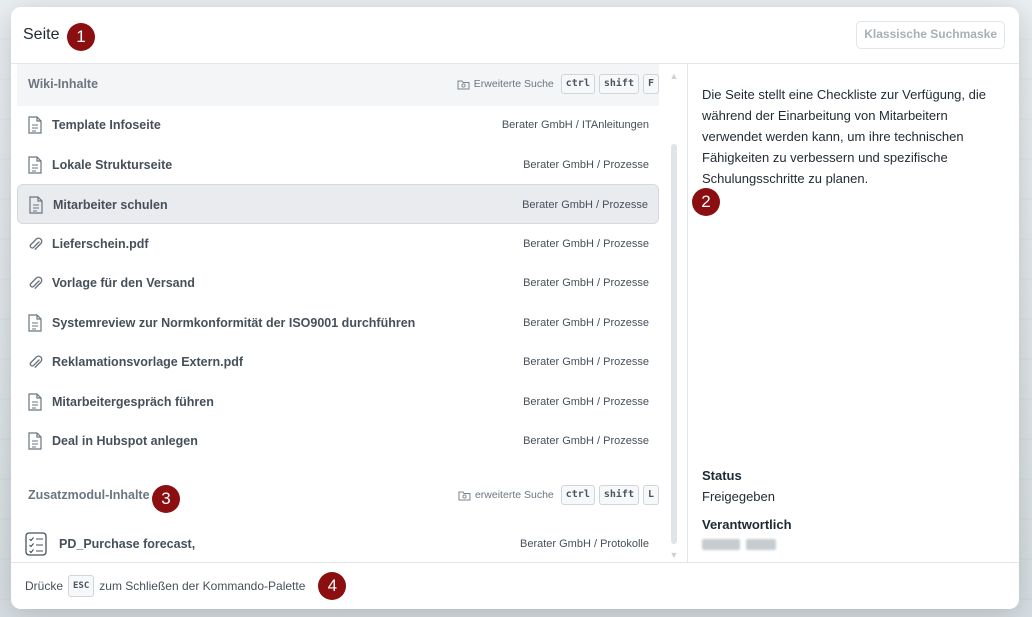 The height and width of the screenshot is (617, 1032). Describe the element at coordinates (722, 475) in the screenshot. I see `status-label: Status` at that location.